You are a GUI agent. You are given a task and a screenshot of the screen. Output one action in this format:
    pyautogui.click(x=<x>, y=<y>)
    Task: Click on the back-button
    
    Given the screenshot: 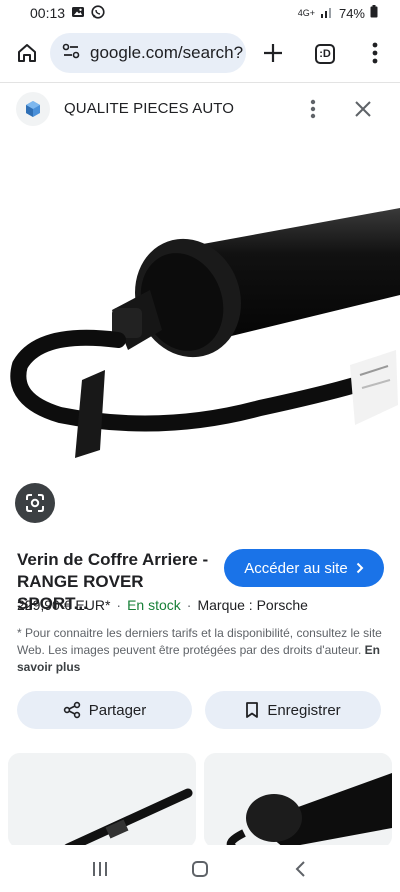 What is the action you would take?
    pyautogui.click(x=300, y=869)
    